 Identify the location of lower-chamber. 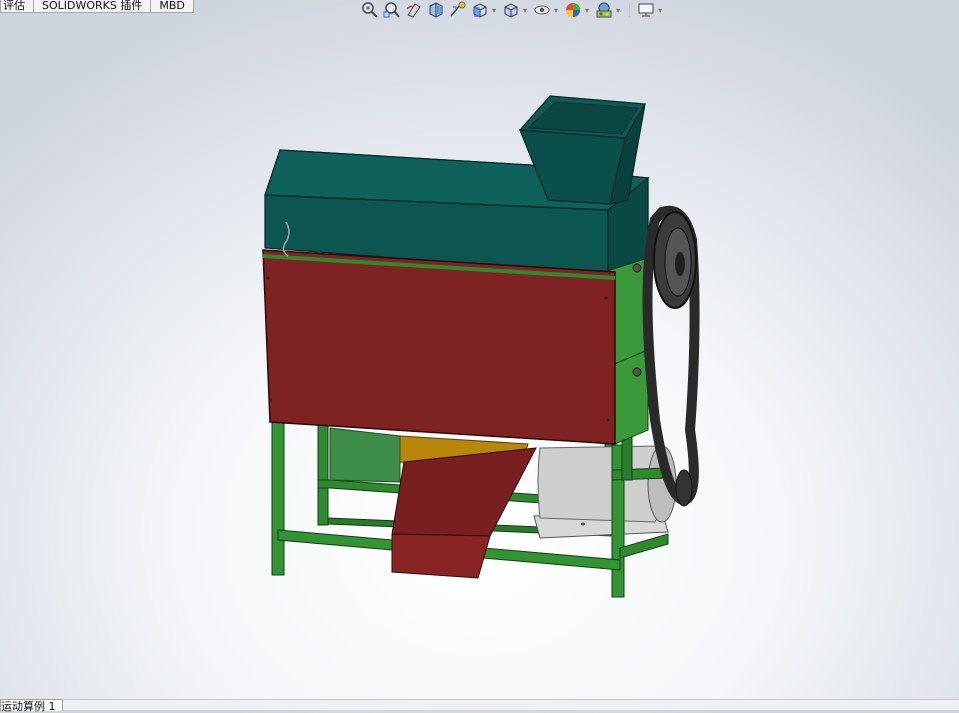
(365, 455).